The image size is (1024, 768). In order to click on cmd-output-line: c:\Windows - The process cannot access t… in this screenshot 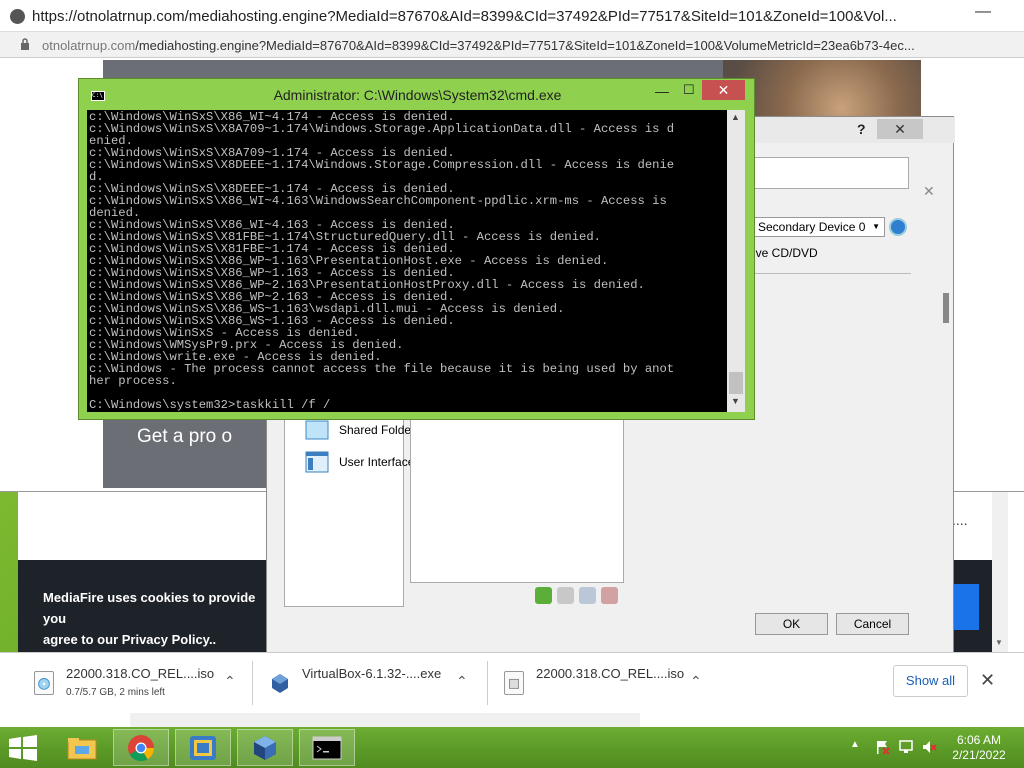, I will do `click(382, 369)`.